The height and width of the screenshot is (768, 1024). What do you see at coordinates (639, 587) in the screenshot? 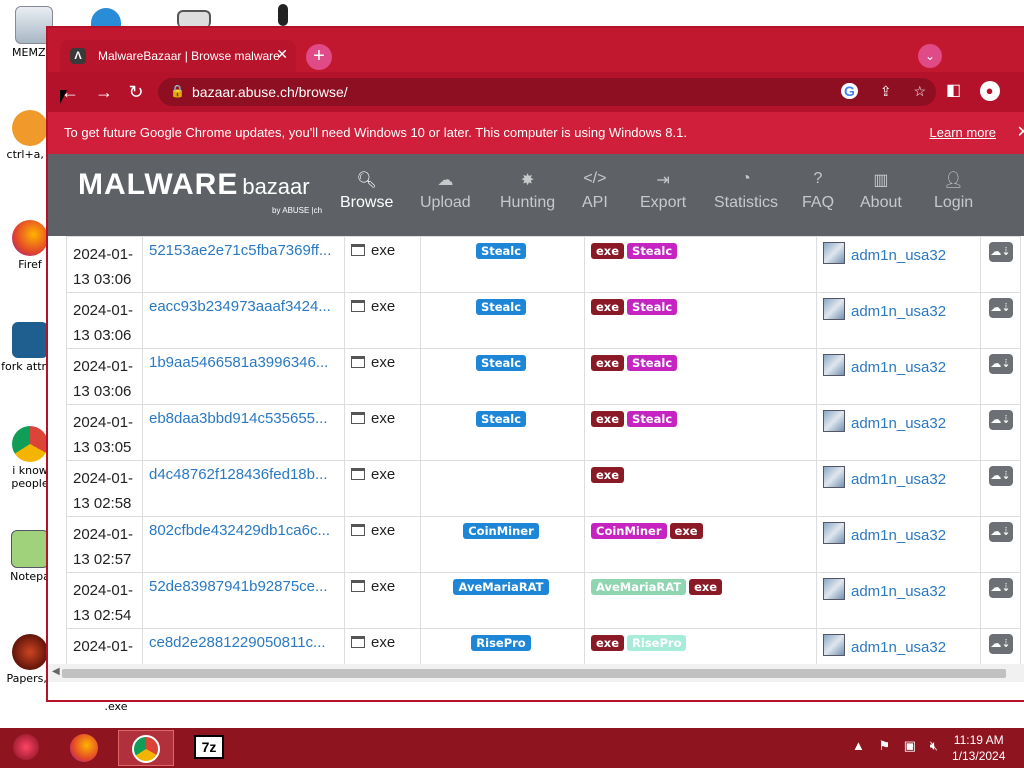
I see `tag-badge: AveMariaRAT` at bounding box center [639, 587].